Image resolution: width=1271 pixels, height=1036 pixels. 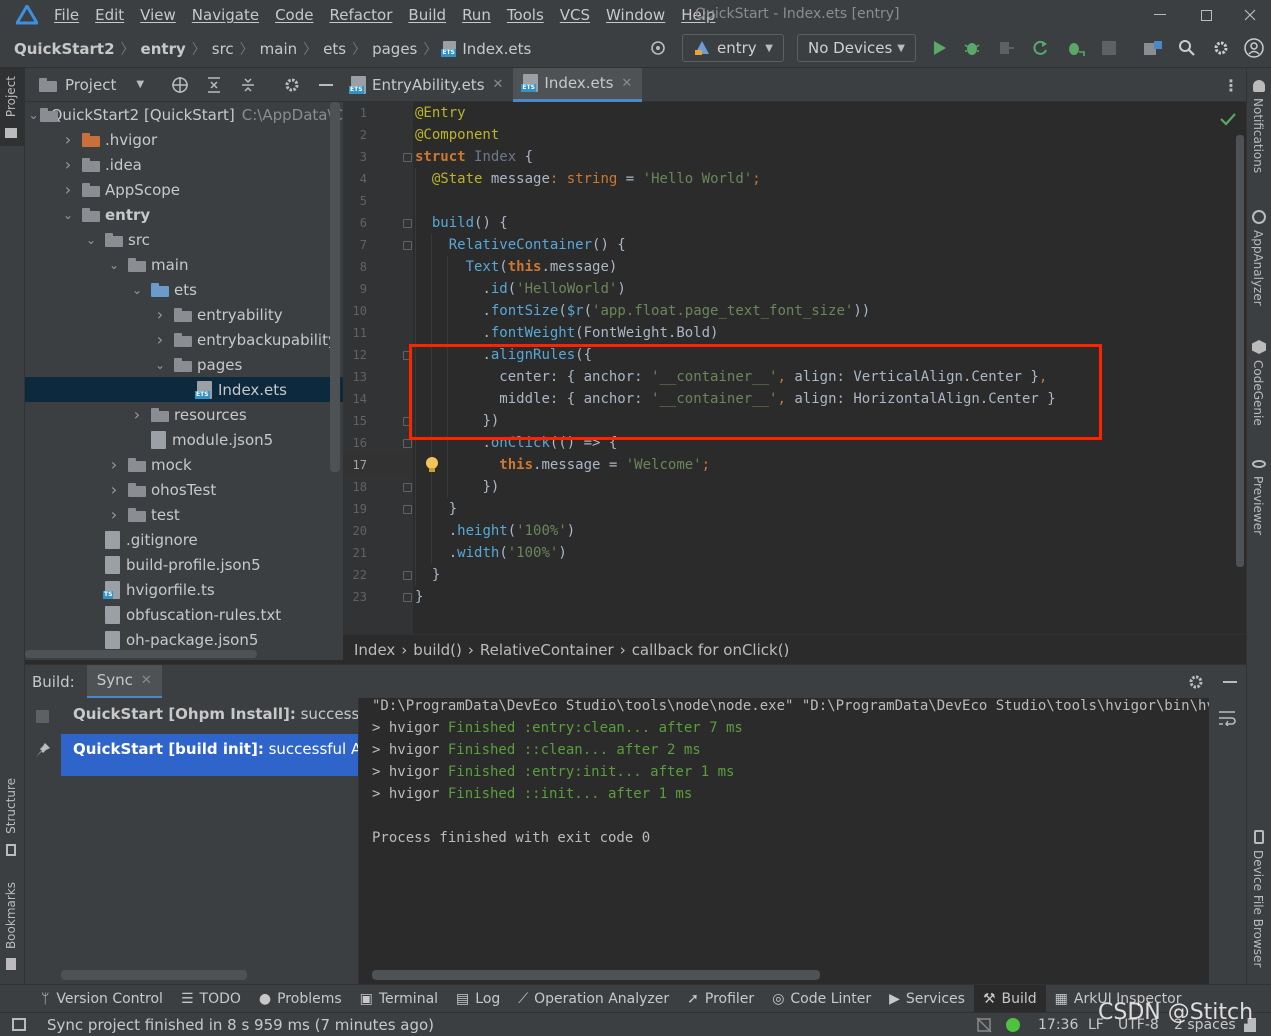 What do you see at coordinates (184, 589) in the screenshot?
I see `tree-item-hvigorfile-ts: TS hvigorfile.ts` at bounding box center [184, 589].